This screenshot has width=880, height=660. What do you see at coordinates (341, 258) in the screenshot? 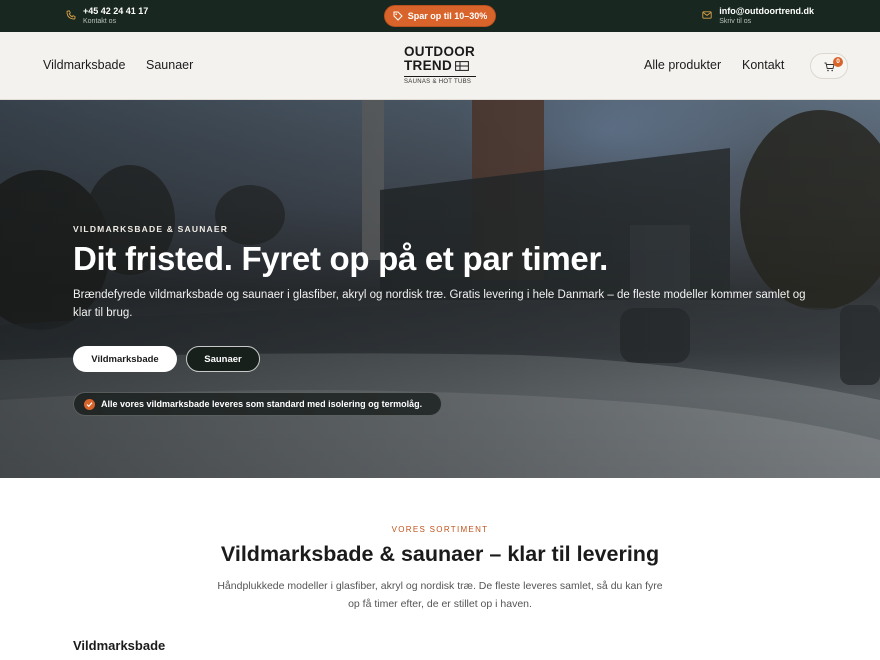
I see `hero-title: Dit fristed. Fyret op på et par timer.` at bounding box center [341, 258].